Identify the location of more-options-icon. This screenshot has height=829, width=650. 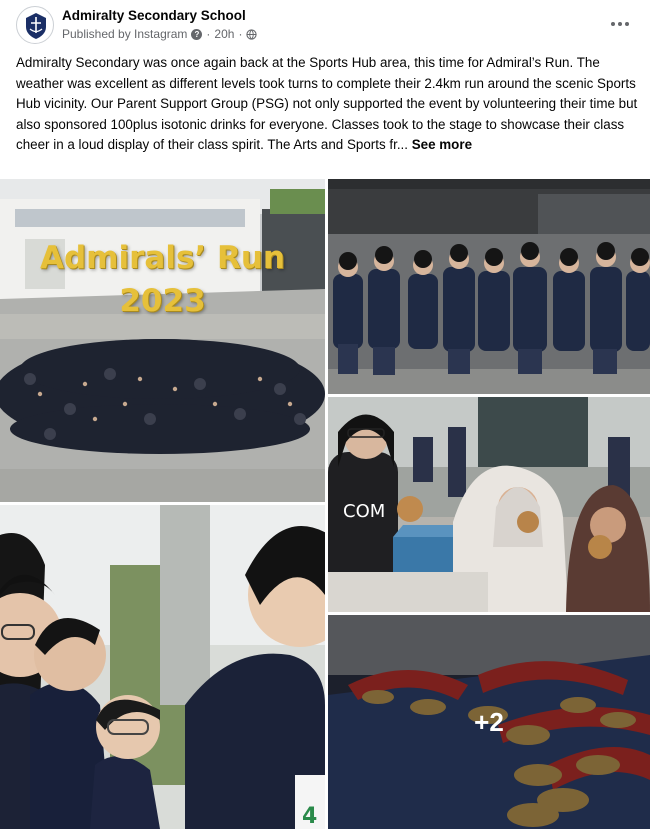
(620, 24).